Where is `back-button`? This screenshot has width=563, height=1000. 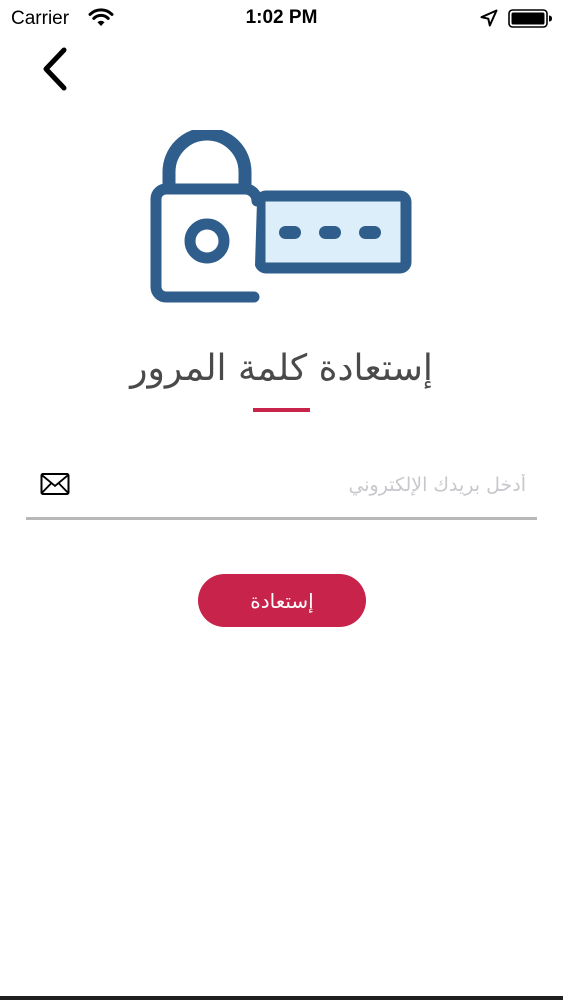
back-button is located at coordinates (57, 68).